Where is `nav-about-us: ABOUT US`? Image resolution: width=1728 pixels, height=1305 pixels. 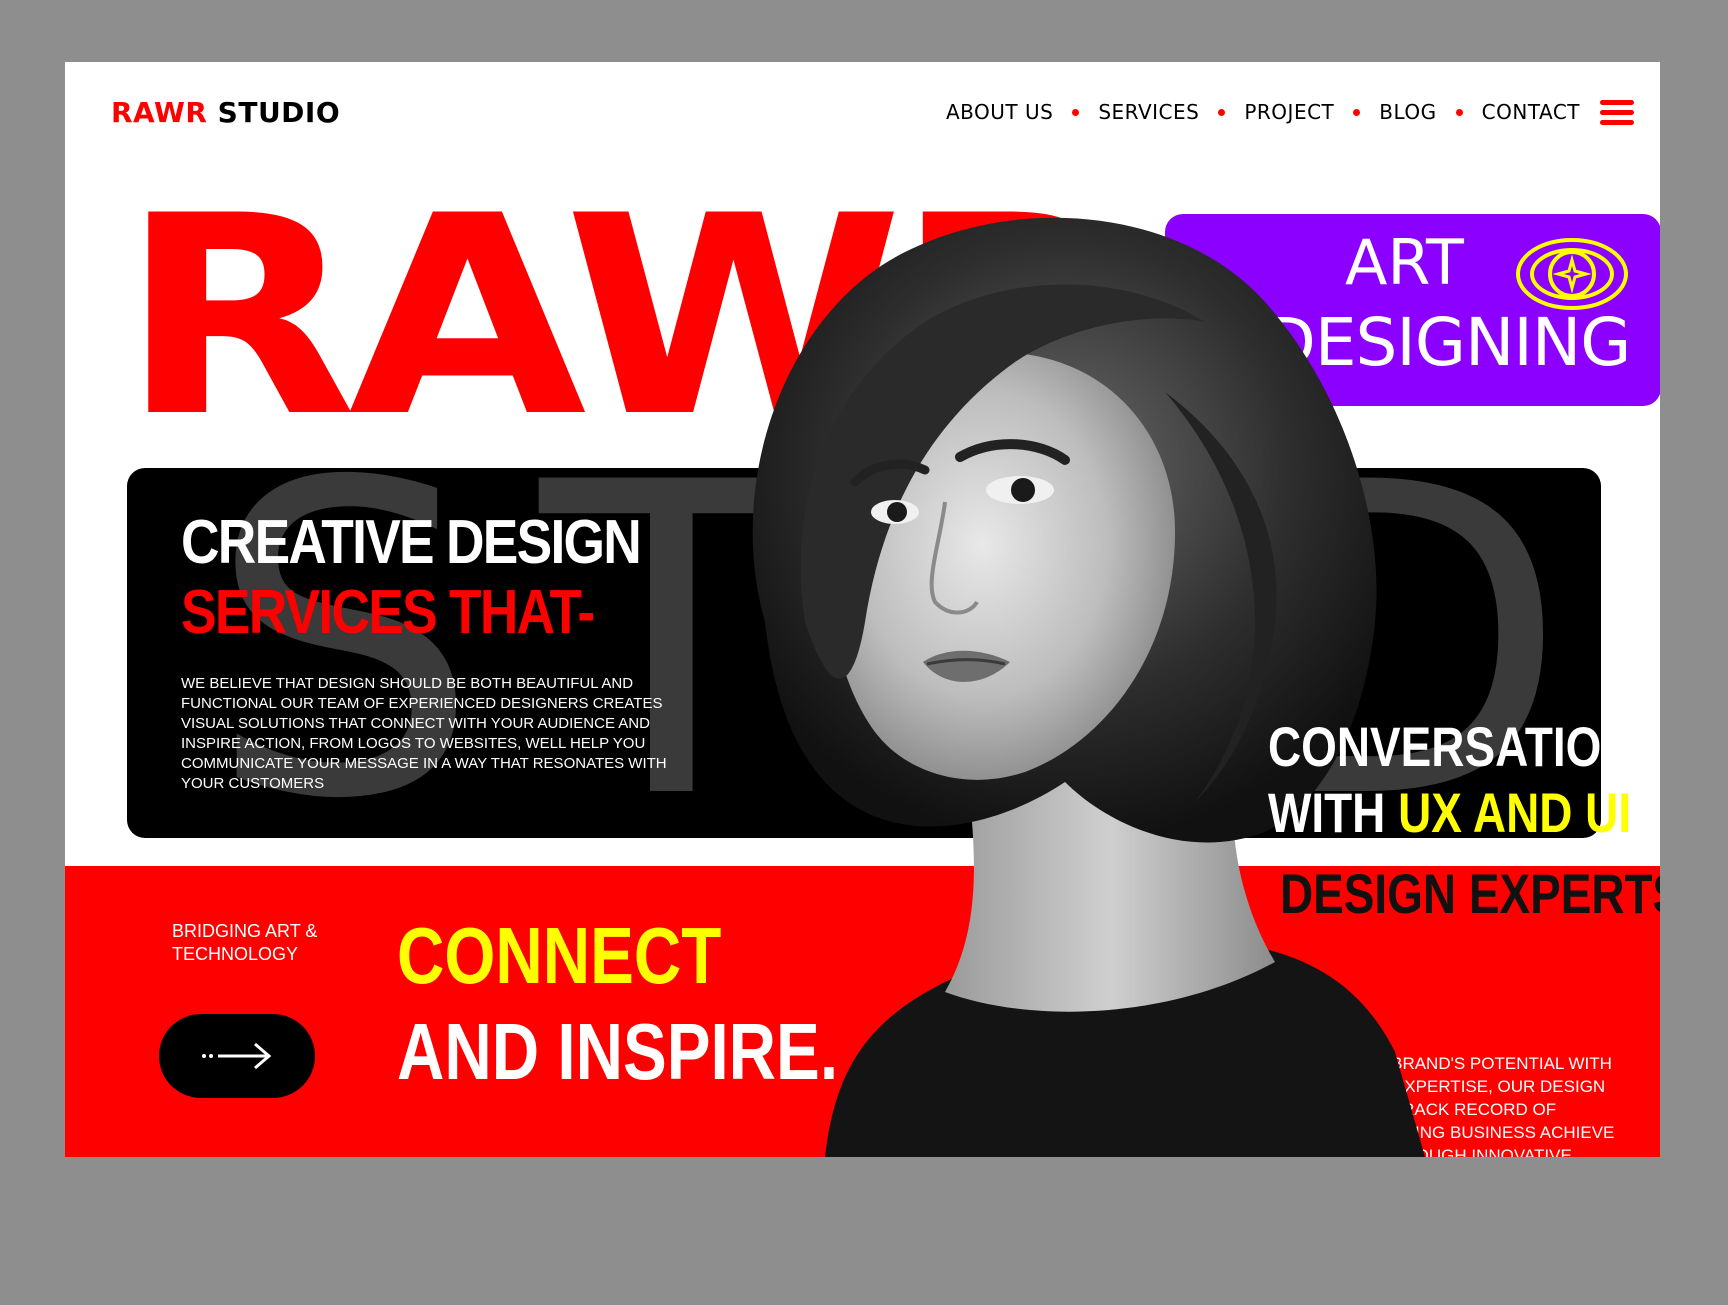
nav-about-us: ABOUT US is located at coordinates (999, 112).